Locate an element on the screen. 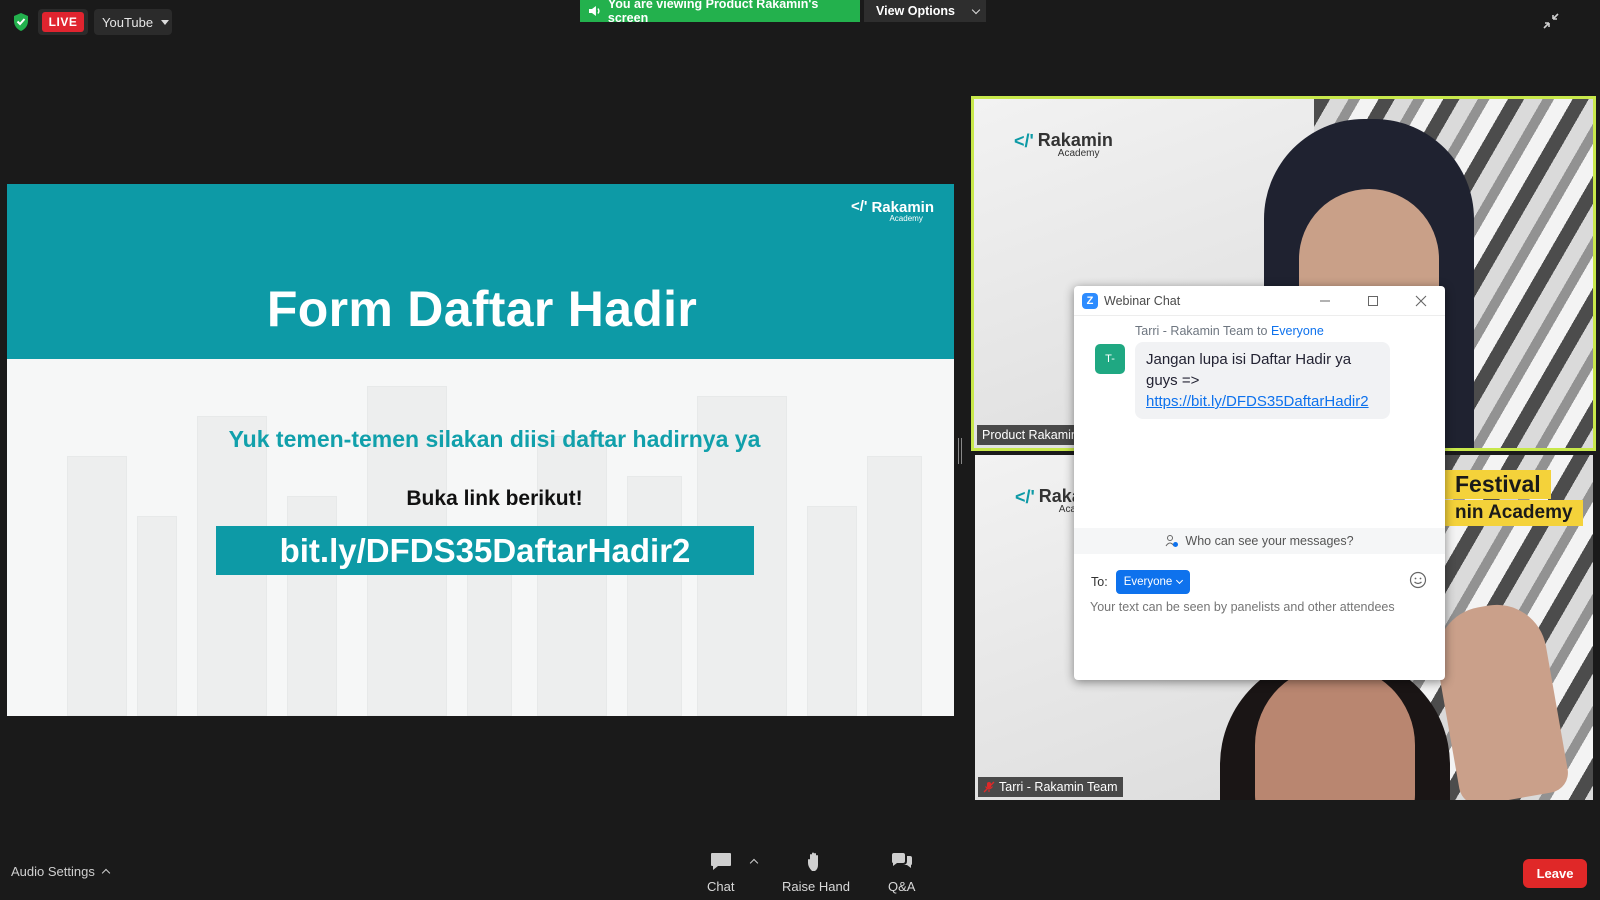 This screenshot has height=900, width=1600. minimize-icon is located at coordinates (1325, 300).